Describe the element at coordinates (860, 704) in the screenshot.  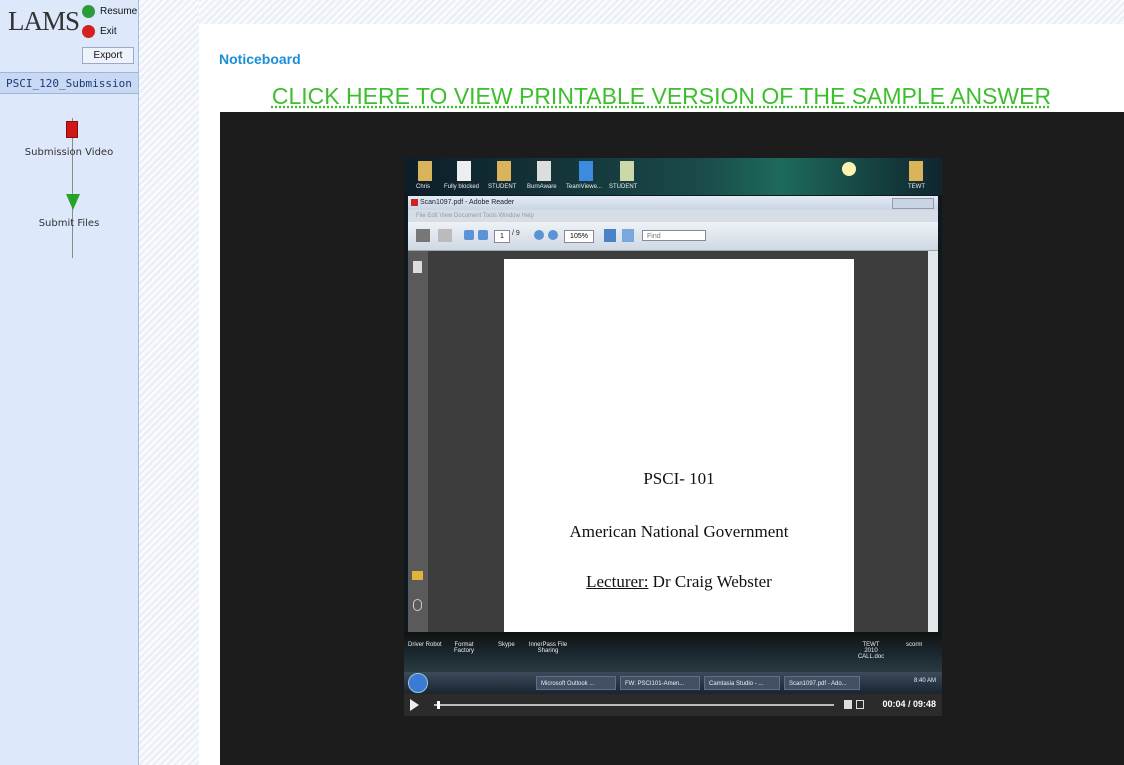
I see `fullscreen-icon` at that location.